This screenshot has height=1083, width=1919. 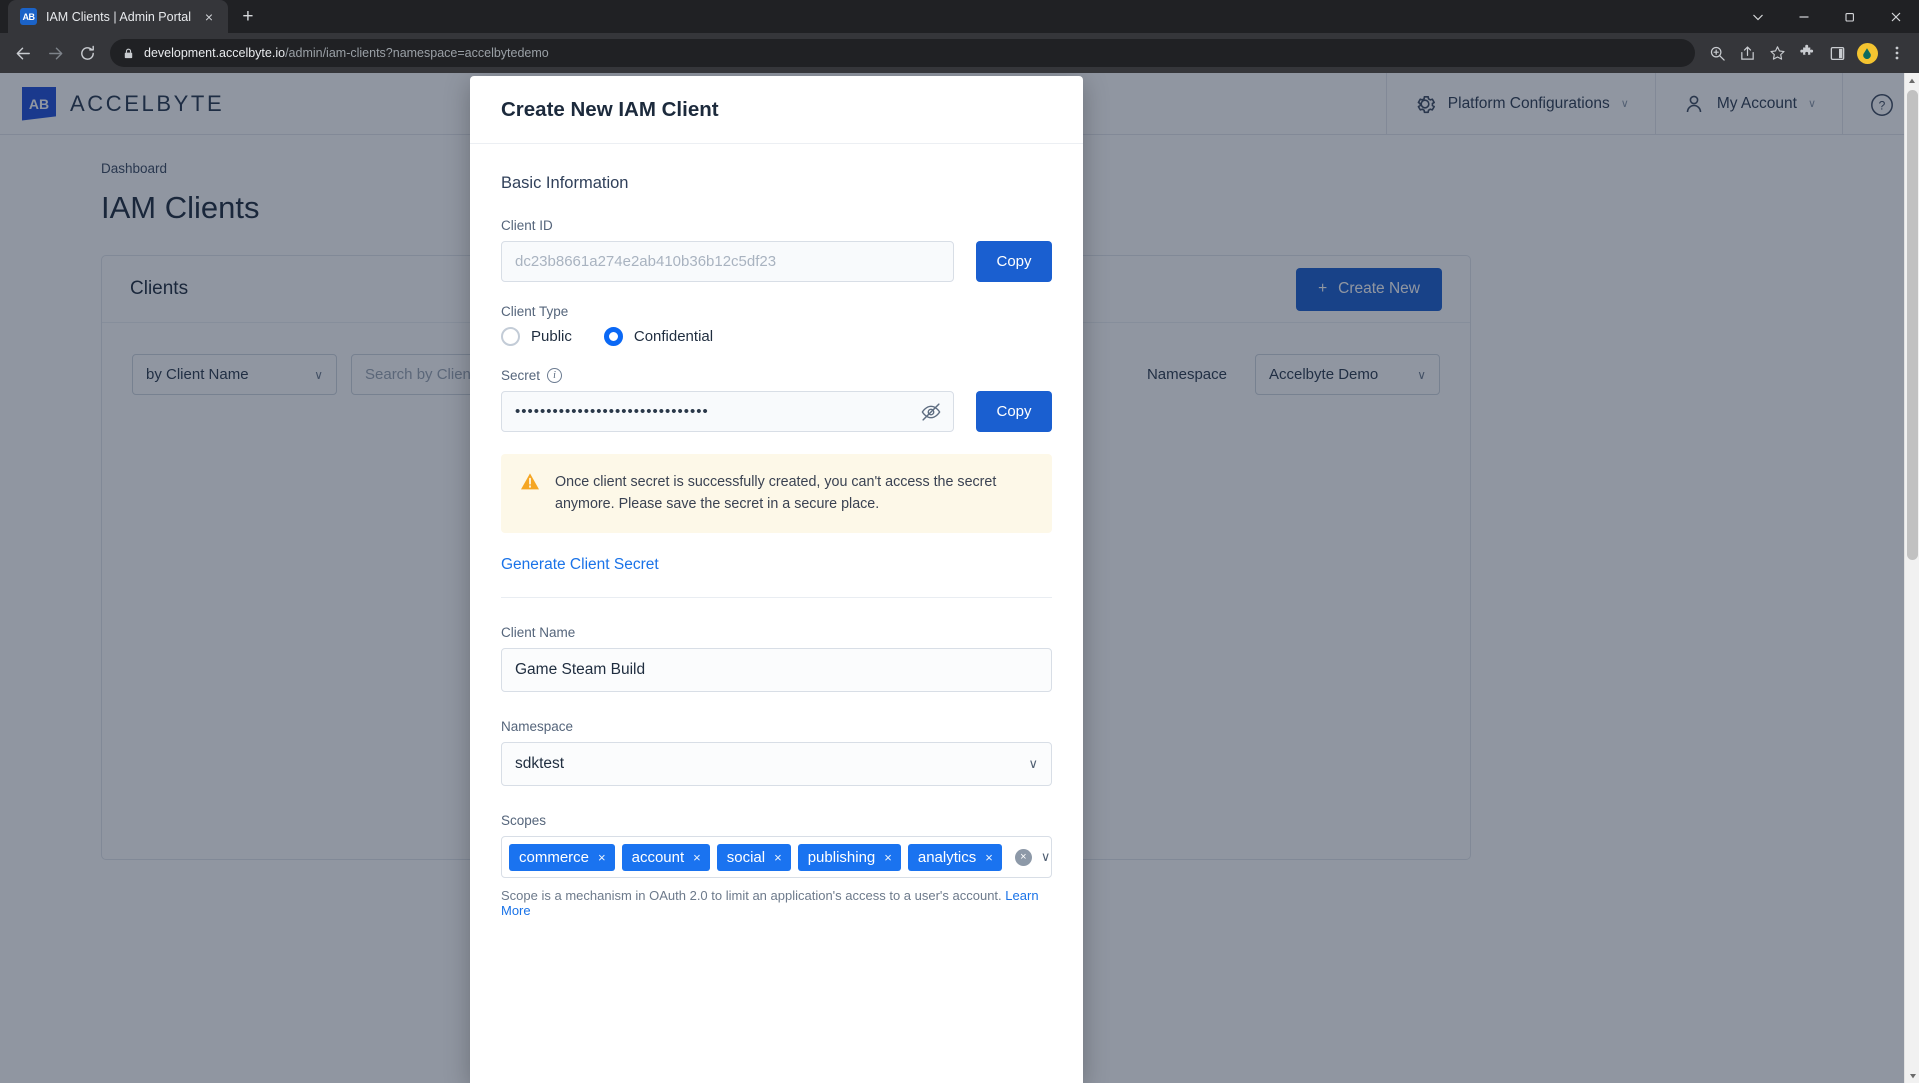 I want to click on bookmark-star-icon, so click(x=1777, y=53).